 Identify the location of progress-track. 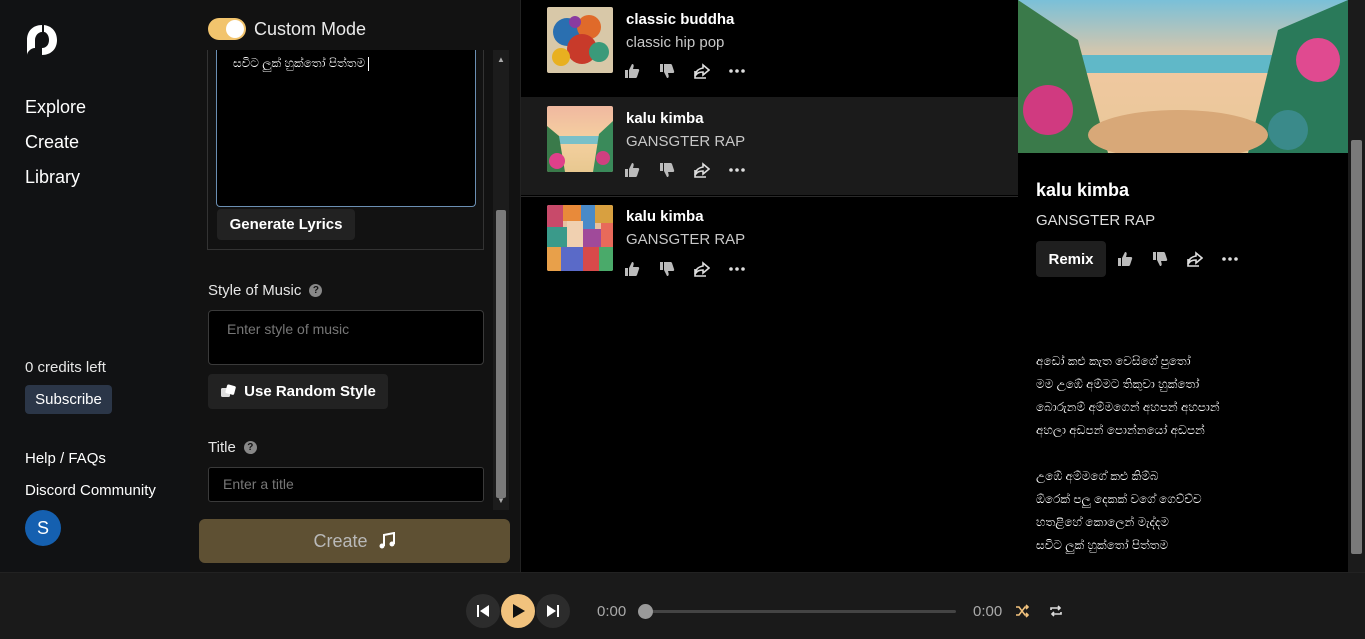
(800, 611).